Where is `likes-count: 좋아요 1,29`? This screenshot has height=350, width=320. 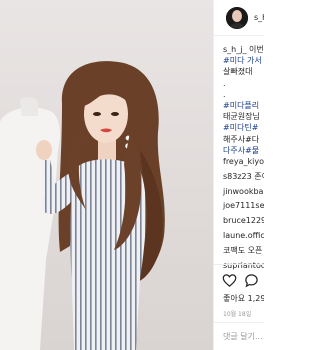 likes-count: 좋아요 1,29 is located at coordinates (243, 298).